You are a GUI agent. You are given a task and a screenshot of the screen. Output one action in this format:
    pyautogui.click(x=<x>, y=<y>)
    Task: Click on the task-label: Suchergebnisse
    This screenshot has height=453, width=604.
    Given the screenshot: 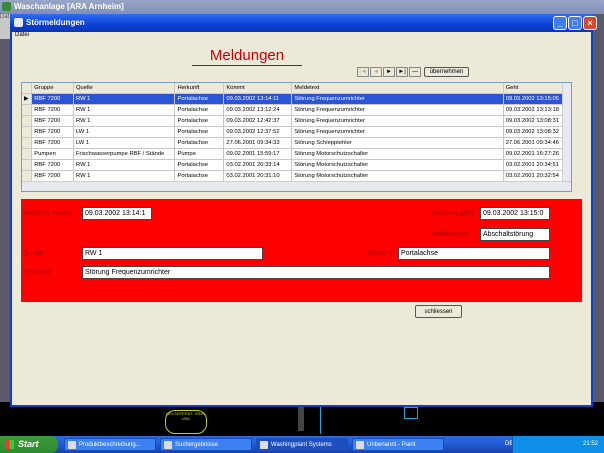 What is the action you would take?
    pyautogui.click(x=197, y=445)
    